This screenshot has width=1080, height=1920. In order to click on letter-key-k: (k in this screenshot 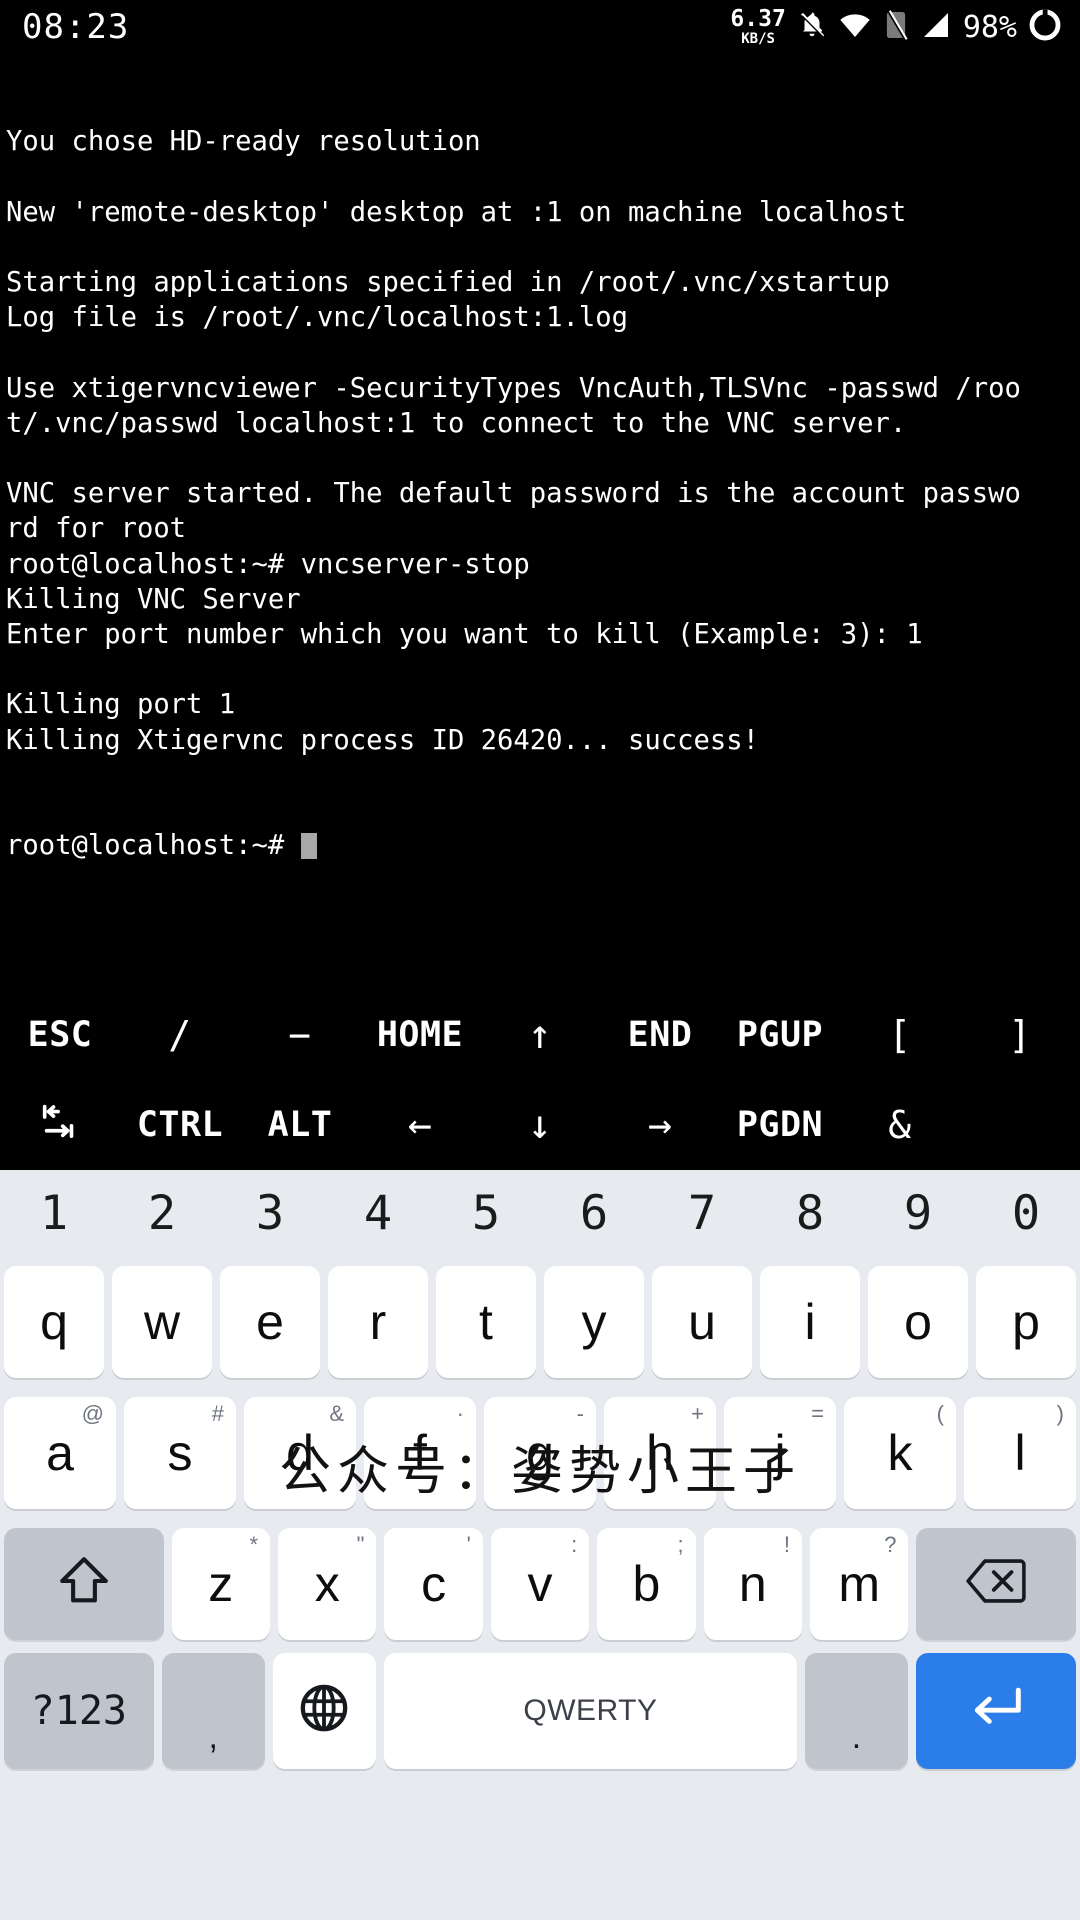, I will do `click(900, 1452)`.